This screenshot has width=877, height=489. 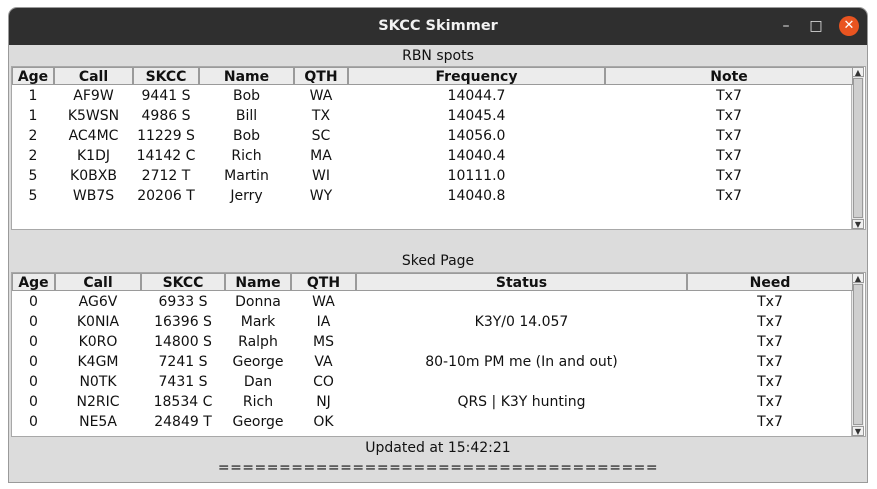 I want to click on sked-cell-skcc: 16396 S, so click(x=183, y=322).